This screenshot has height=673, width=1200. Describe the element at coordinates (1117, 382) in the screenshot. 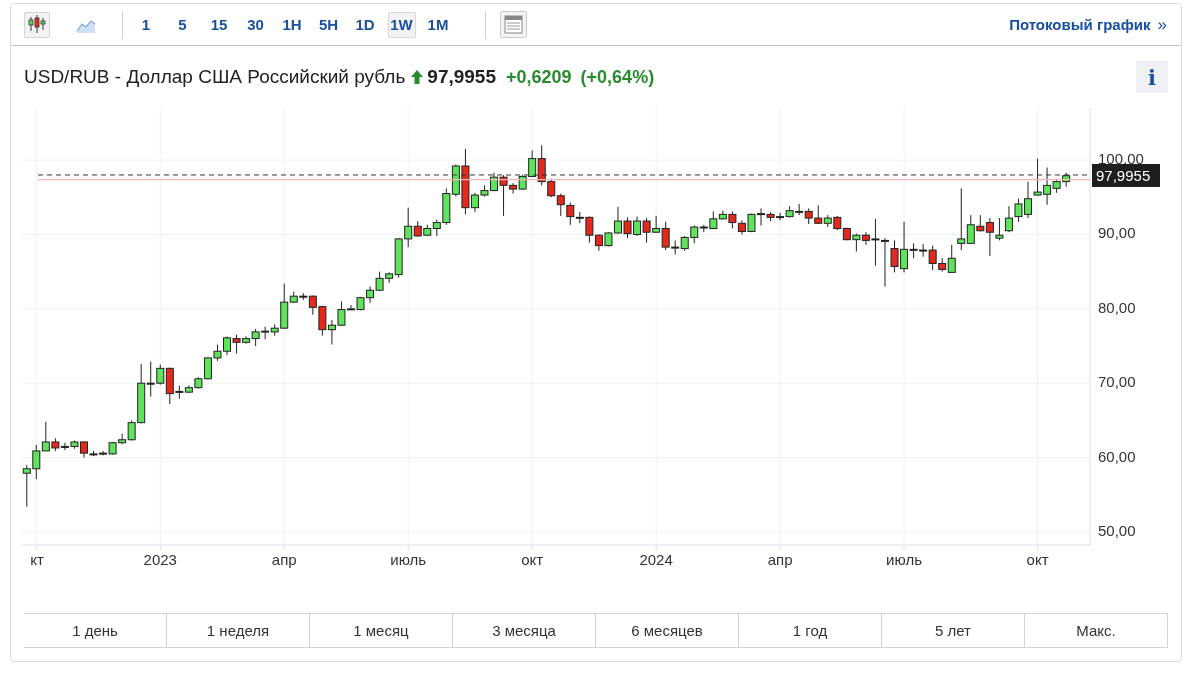

I see `axis-label: 70,00` at that location.